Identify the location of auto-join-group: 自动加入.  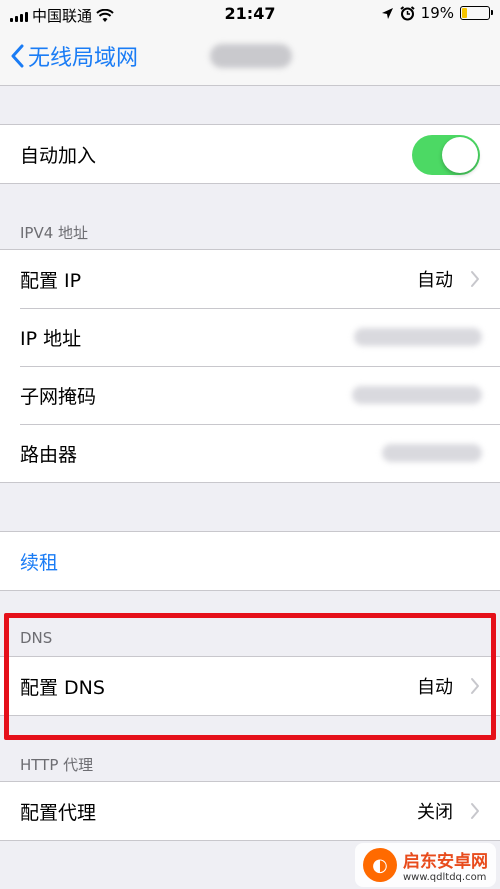
(250, 154).